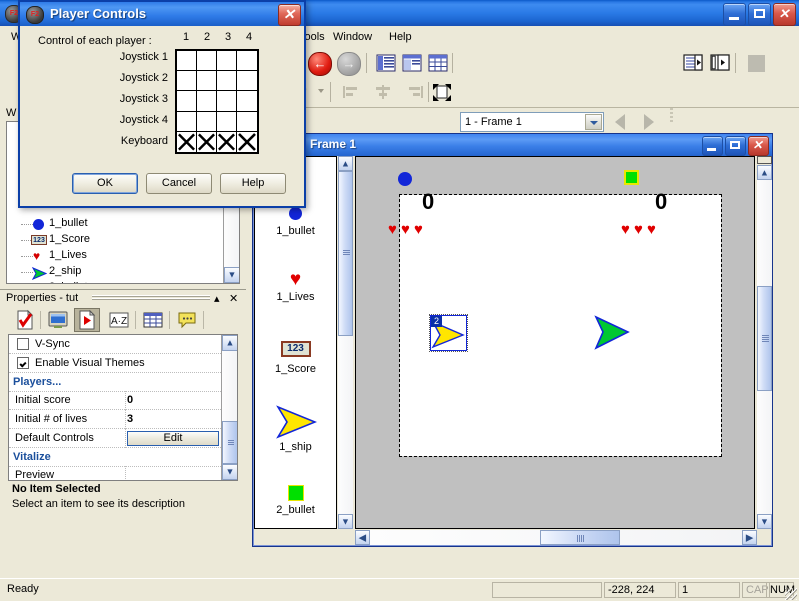 The width and height of the screenshot is (799, 601). I want to click on frame-maximize-button, so click(735, 146).